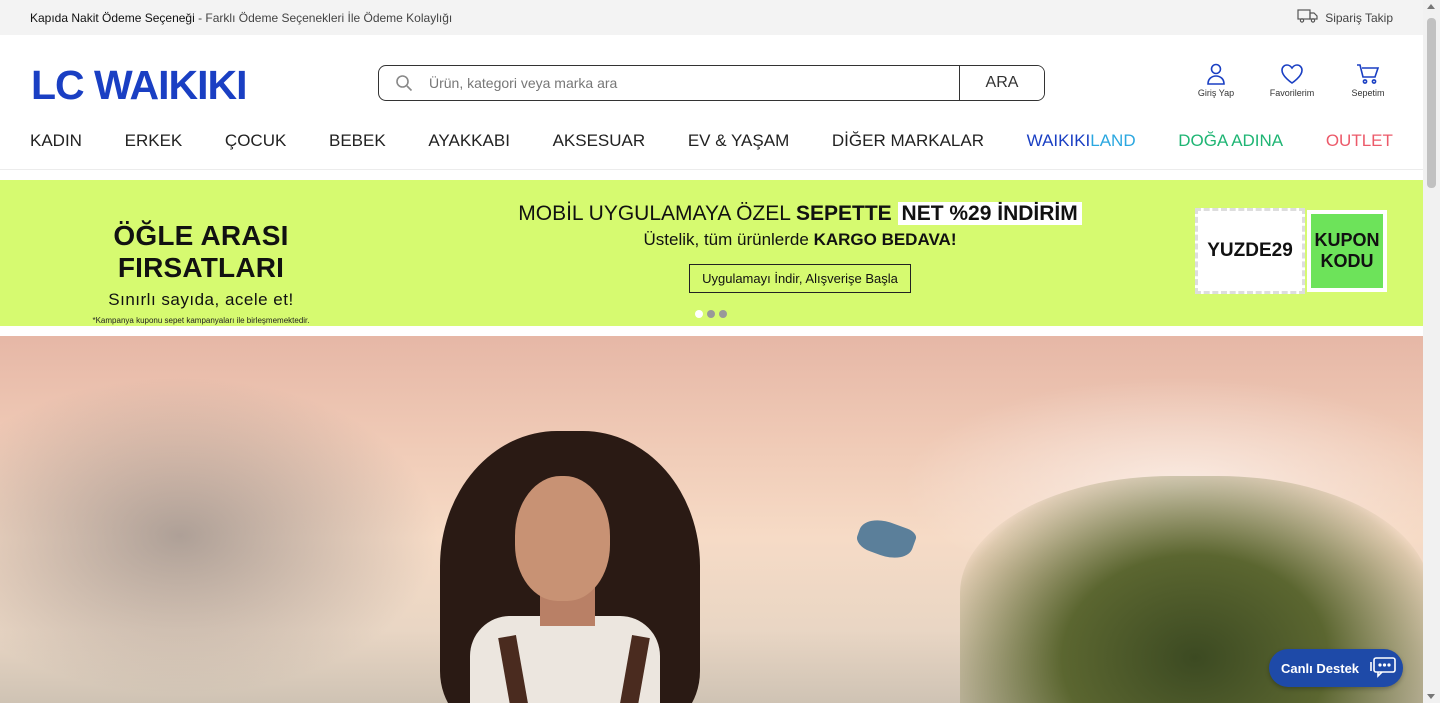 This screenshot has height=703, width=1440. Describe the element at coordinates (1308, 17) in the screenshot. I see `truck-icon` at that location.